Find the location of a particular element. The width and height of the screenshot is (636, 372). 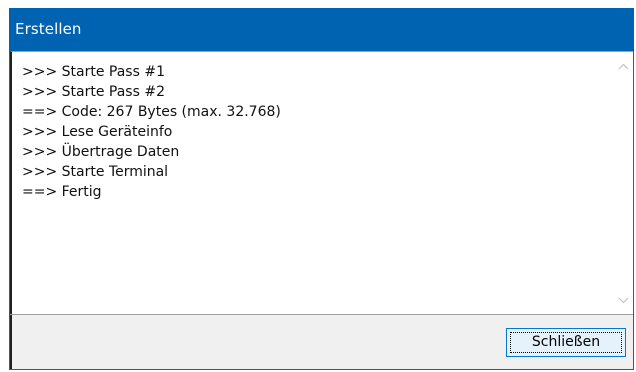

close-button-label: Schließen is located at coordinates (566, 342).